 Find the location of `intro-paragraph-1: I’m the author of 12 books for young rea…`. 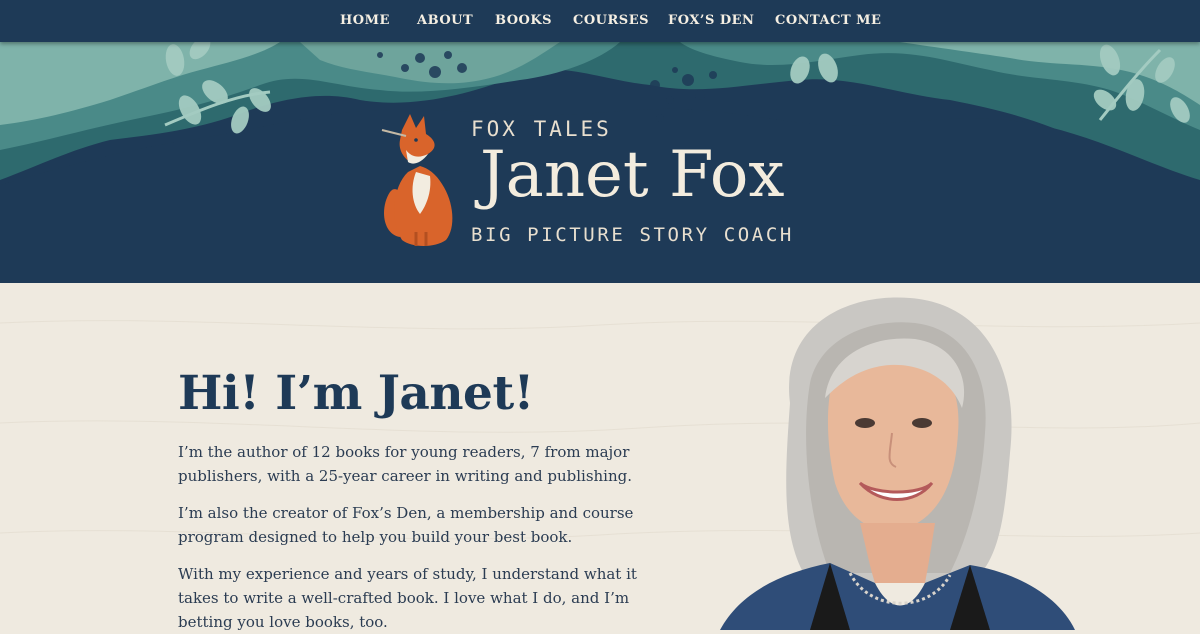

intro-paragraph-1: I’m the author of 12 books for young rea… is located at coordinates (405, 464).